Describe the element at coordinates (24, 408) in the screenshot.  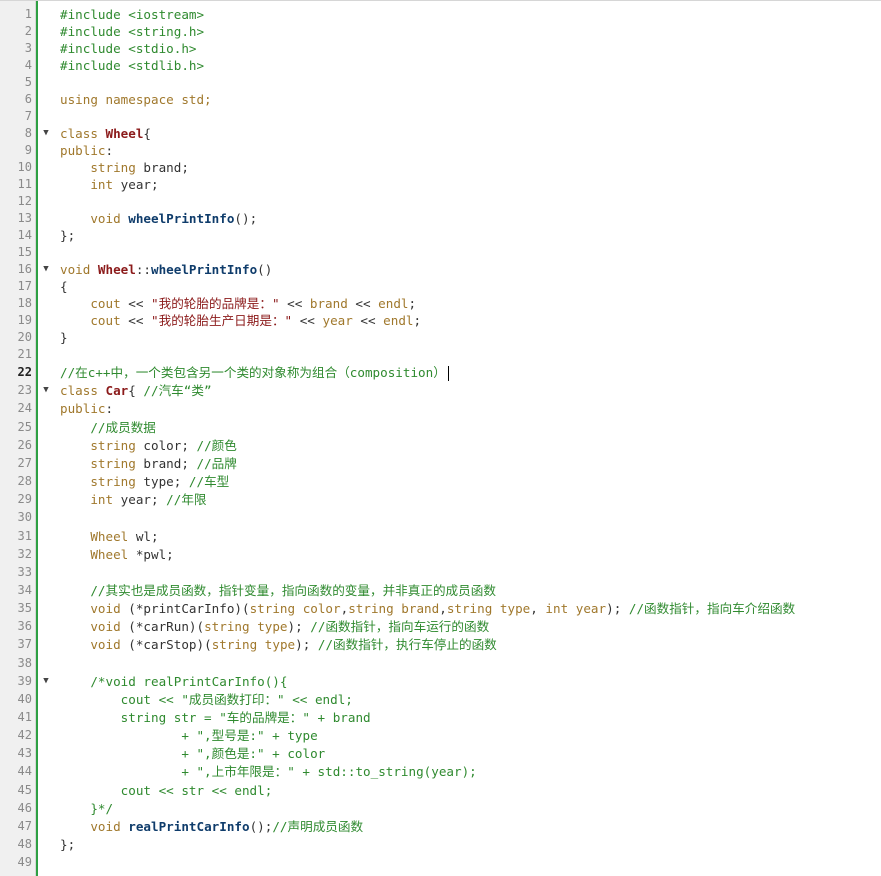
I see `line-number: 24` at that location.